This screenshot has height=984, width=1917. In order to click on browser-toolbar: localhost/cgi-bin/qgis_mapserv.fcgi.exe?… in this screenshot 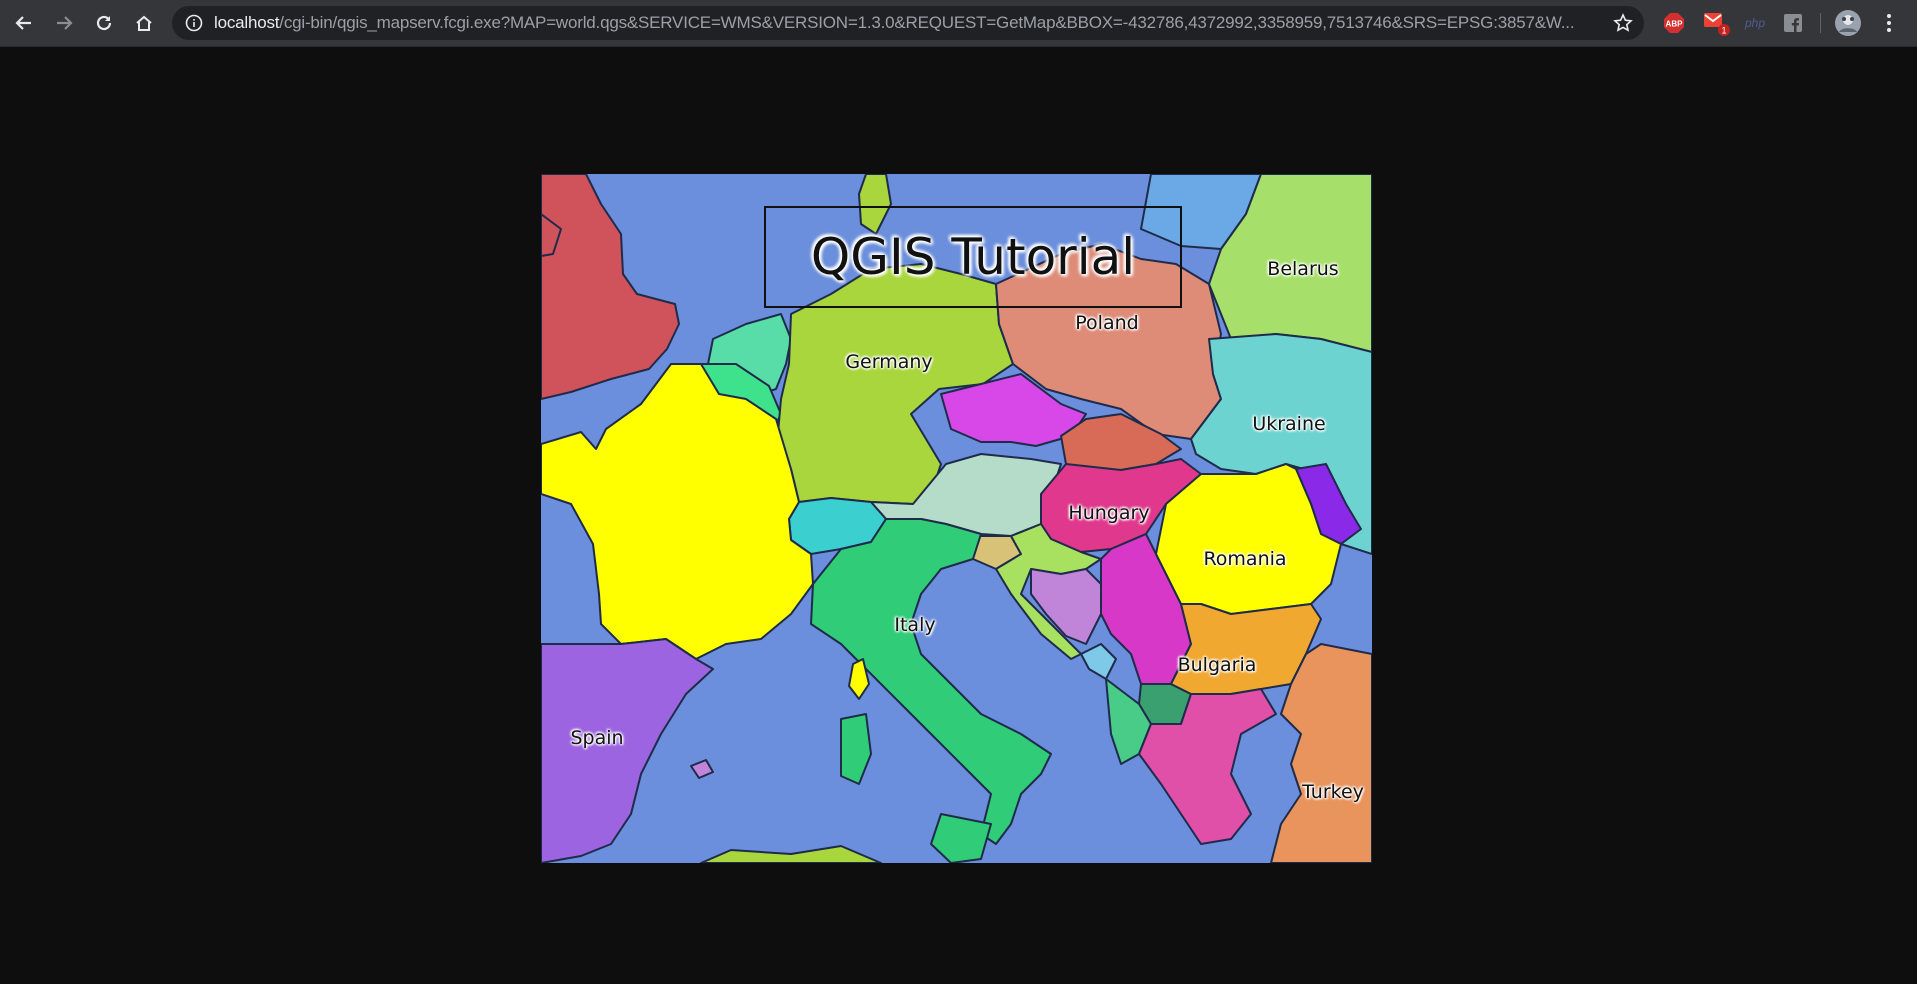, I will do `click(958, 23)`.